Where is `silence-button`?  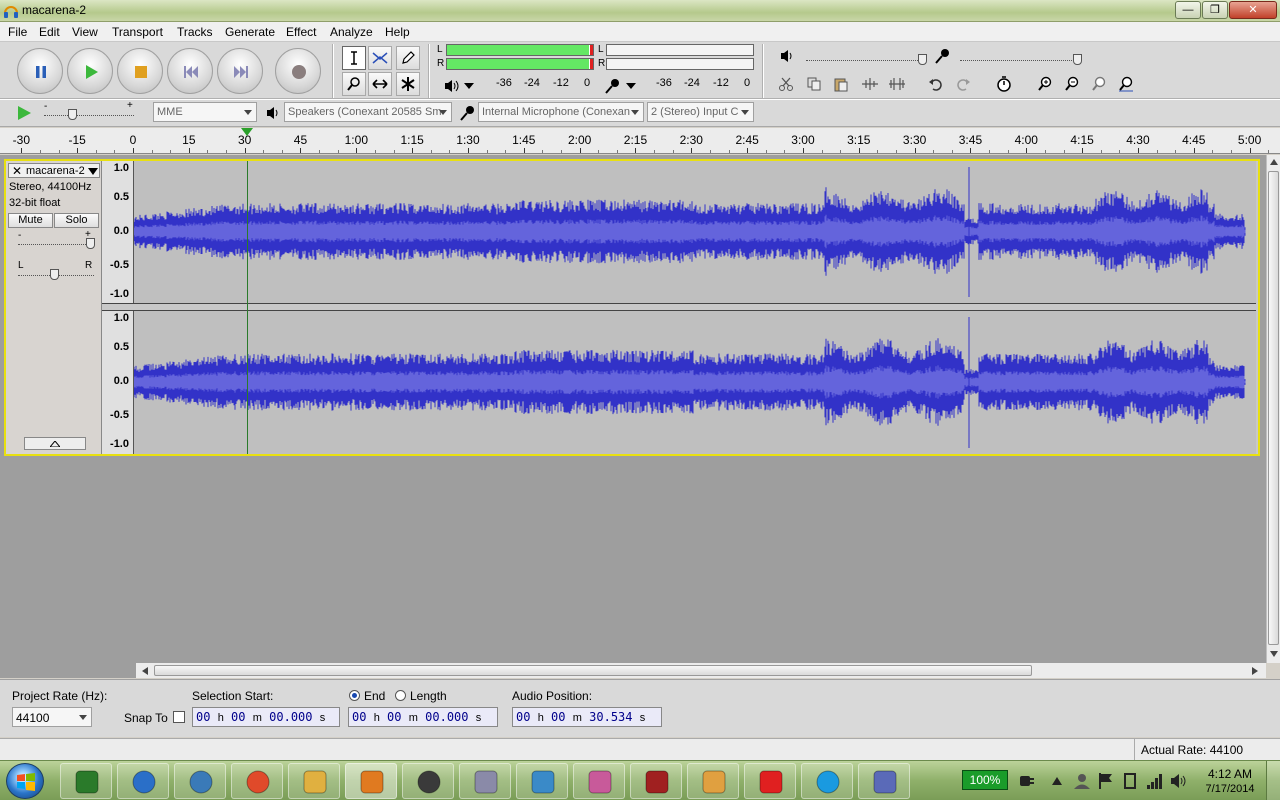 silence-button is located at coordinates (896, 84).